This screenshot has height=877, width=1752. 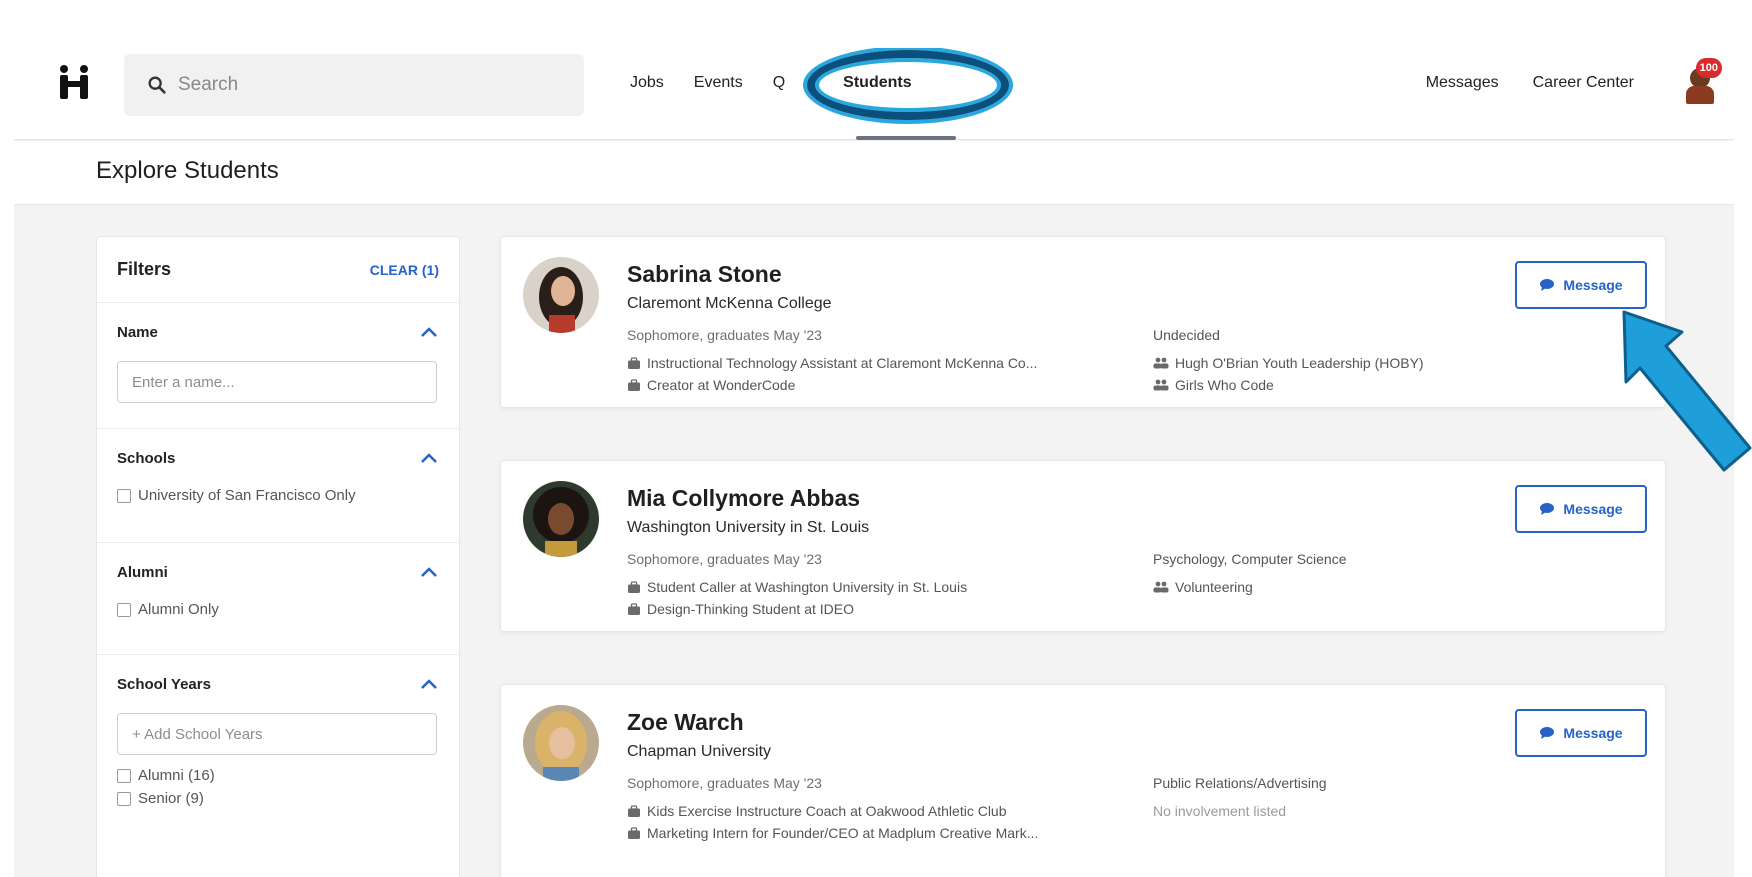 What do you see at coordinates (685, 722) in the screenshot?
I see `student-name: Zoe Warch` at bounding box center [685, 722].